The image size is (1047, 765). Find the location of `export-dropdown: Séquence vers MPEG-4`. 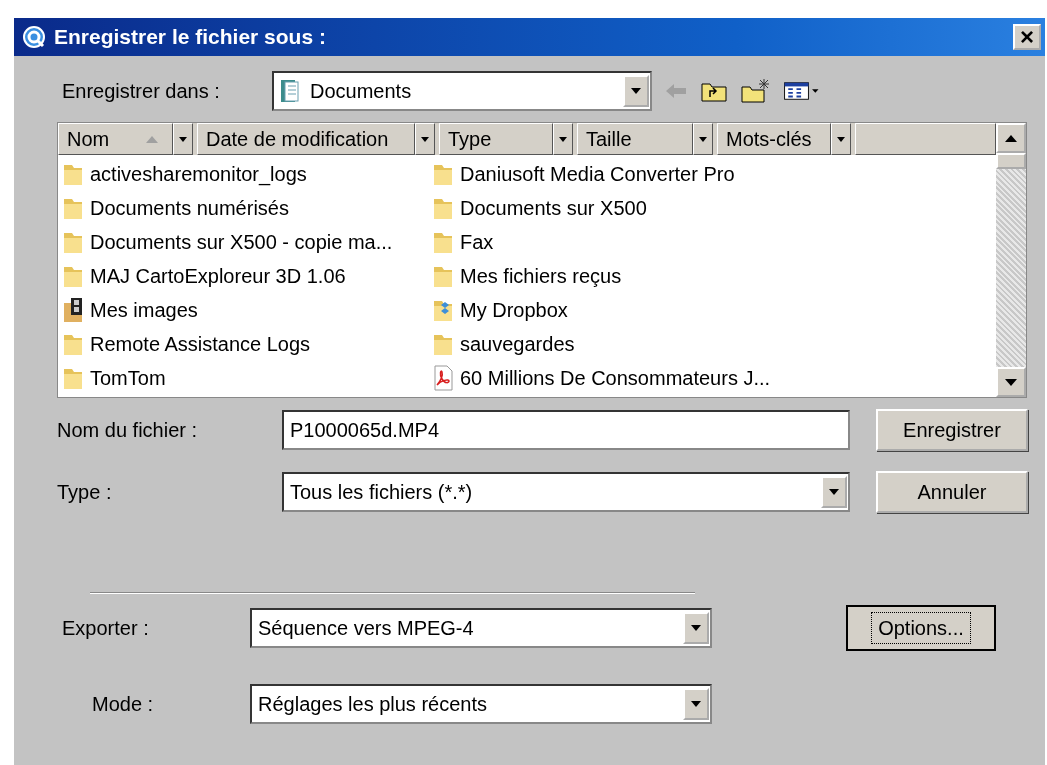

export-dropdown: Séquence vers MPEG-4 is located at coordinates (481, 628).